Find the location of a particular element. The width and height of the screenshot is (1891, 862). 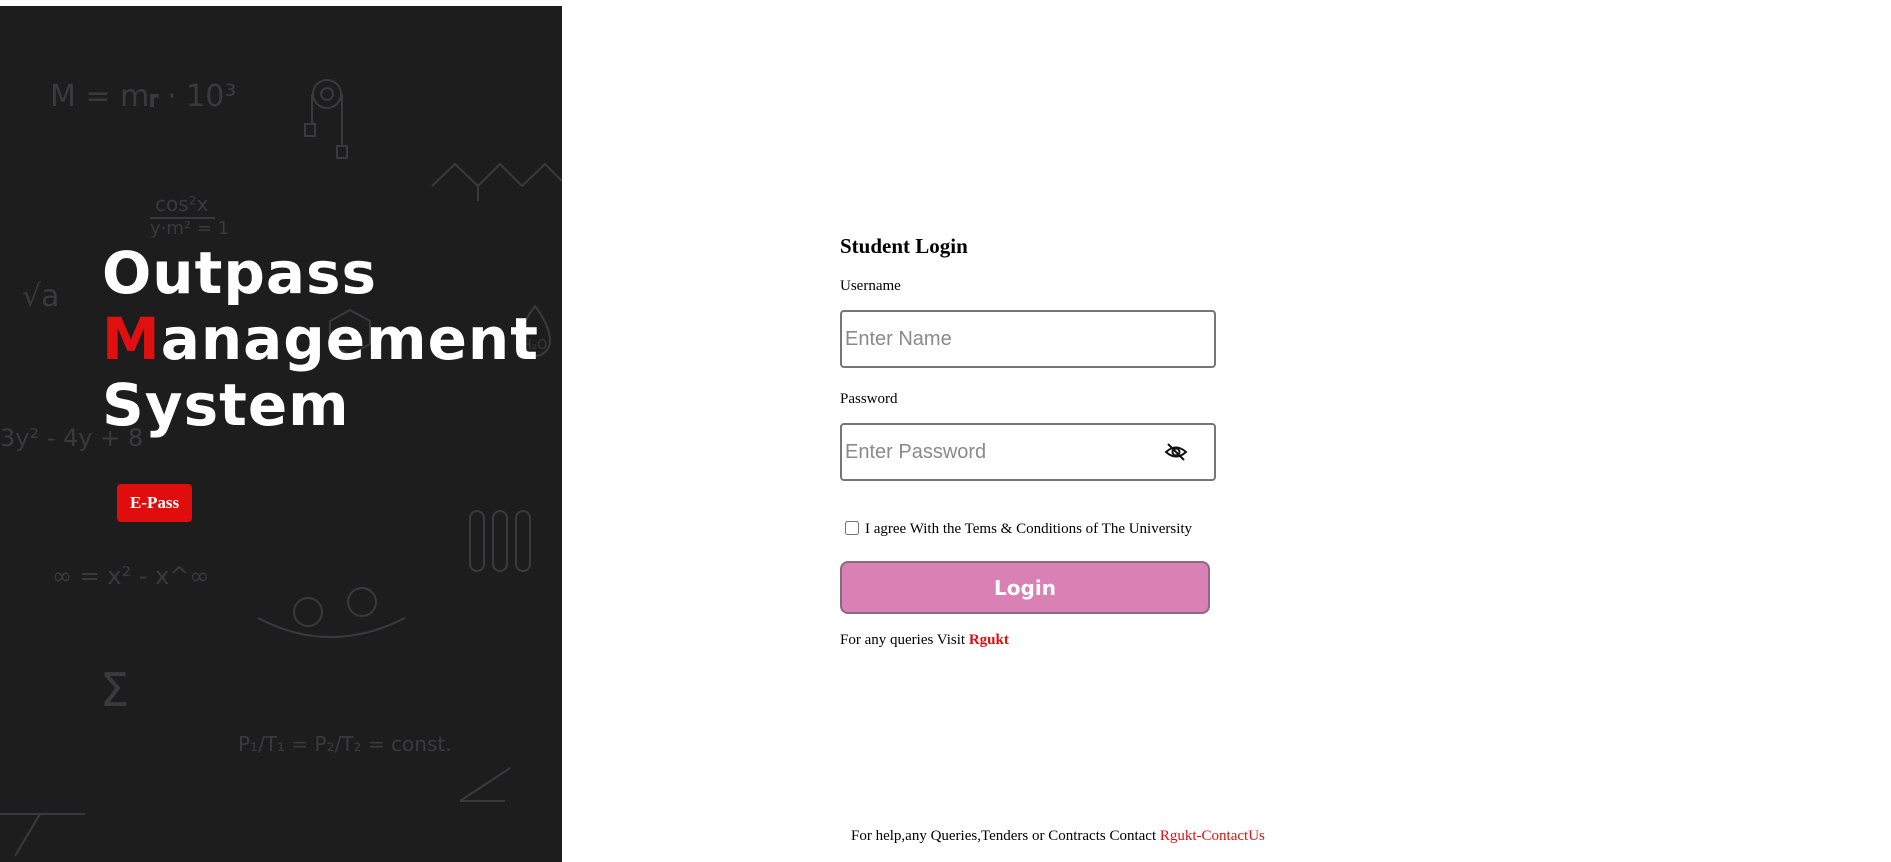

username-label: Username is located at coordinates (870, 286).